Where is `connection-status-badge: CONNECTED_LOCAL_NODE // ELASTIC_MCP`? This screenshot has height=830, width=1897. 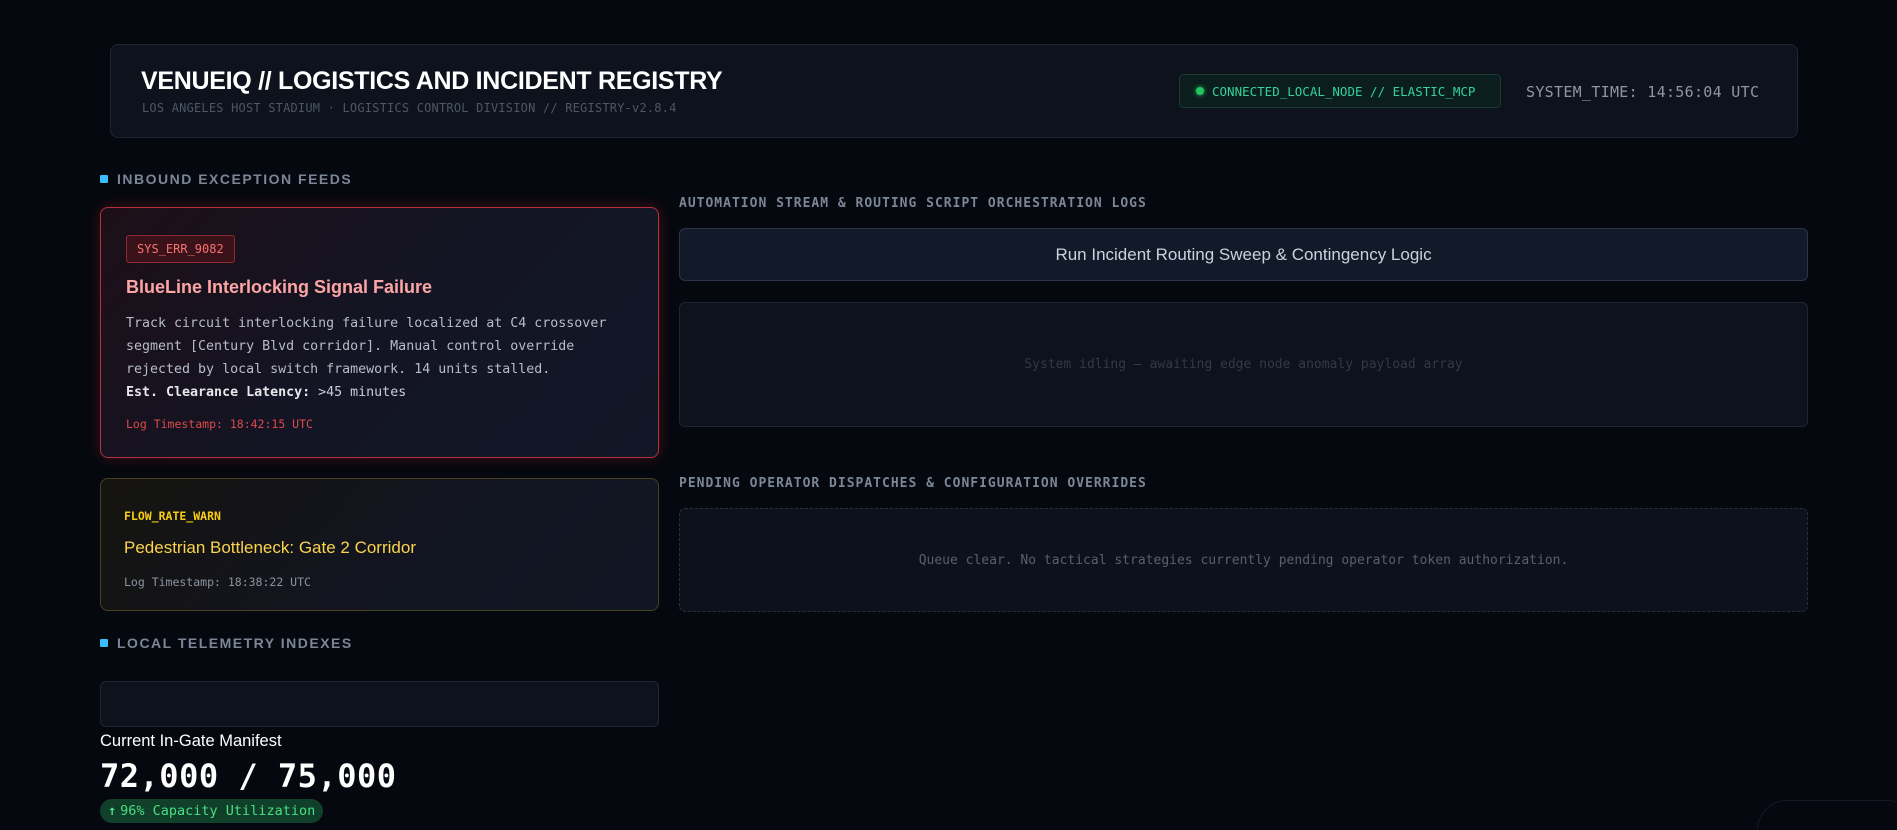
connection-status-badge: CONNECTED_LOCAL_NODE // ELASTIC_MCP is located at coordinates (1340, 91).